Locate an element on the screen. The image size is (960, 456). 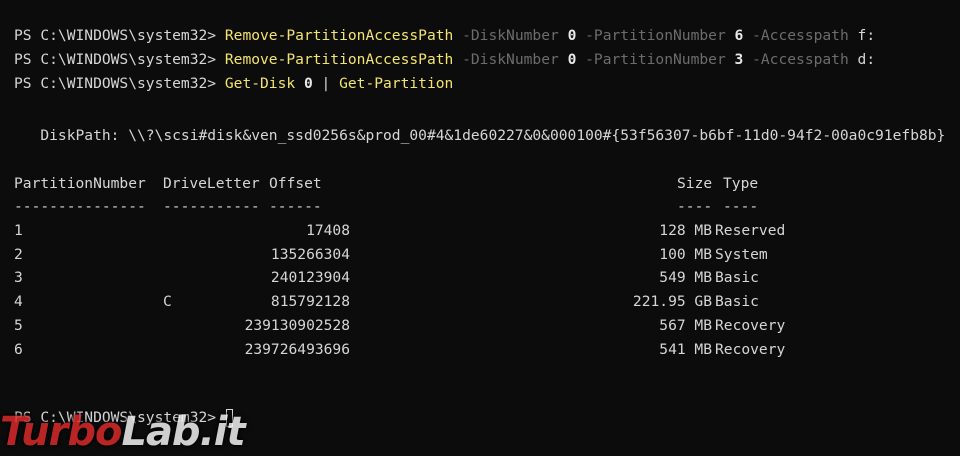
header-size: Size is located at coordinates (695, 183).